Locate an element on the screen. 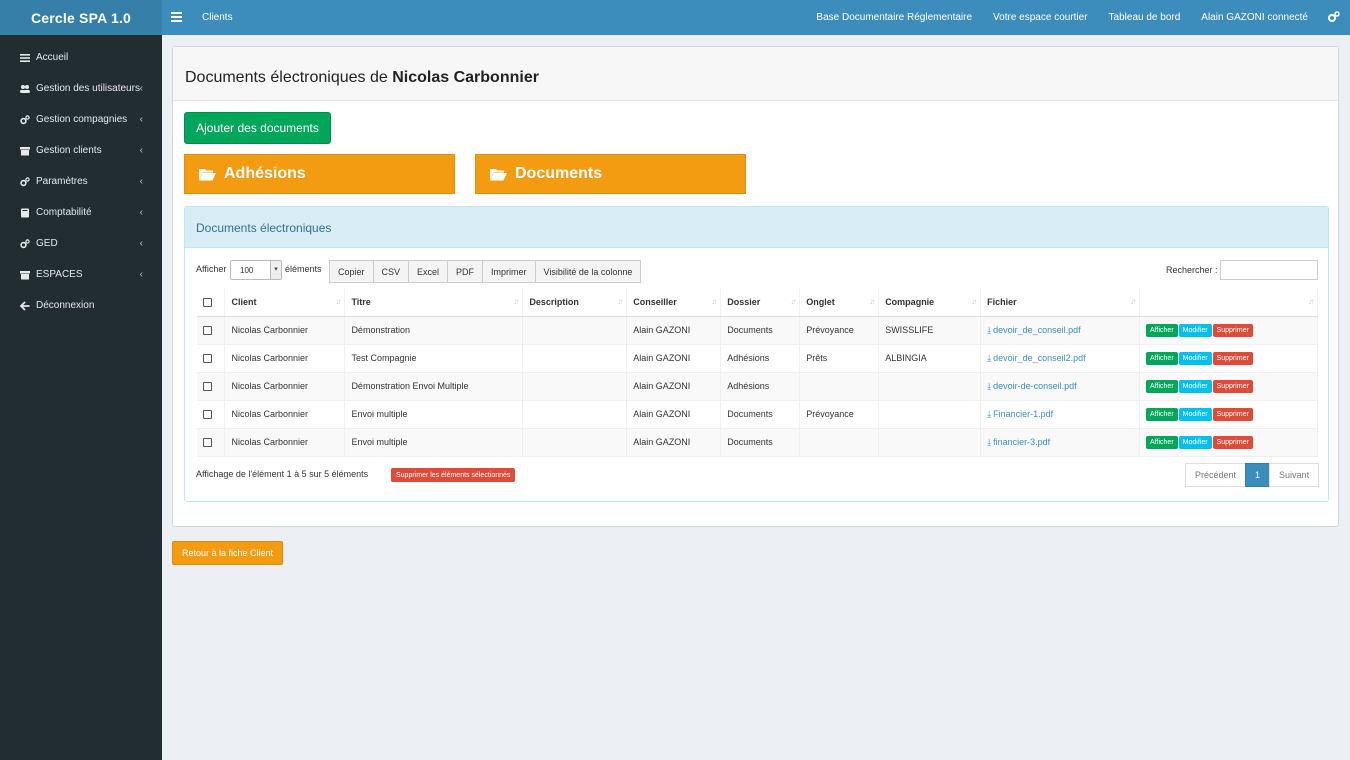 The width and height of the screenshot is (1350, 760). excel-button: Excel is located at coordinates (428, 271).